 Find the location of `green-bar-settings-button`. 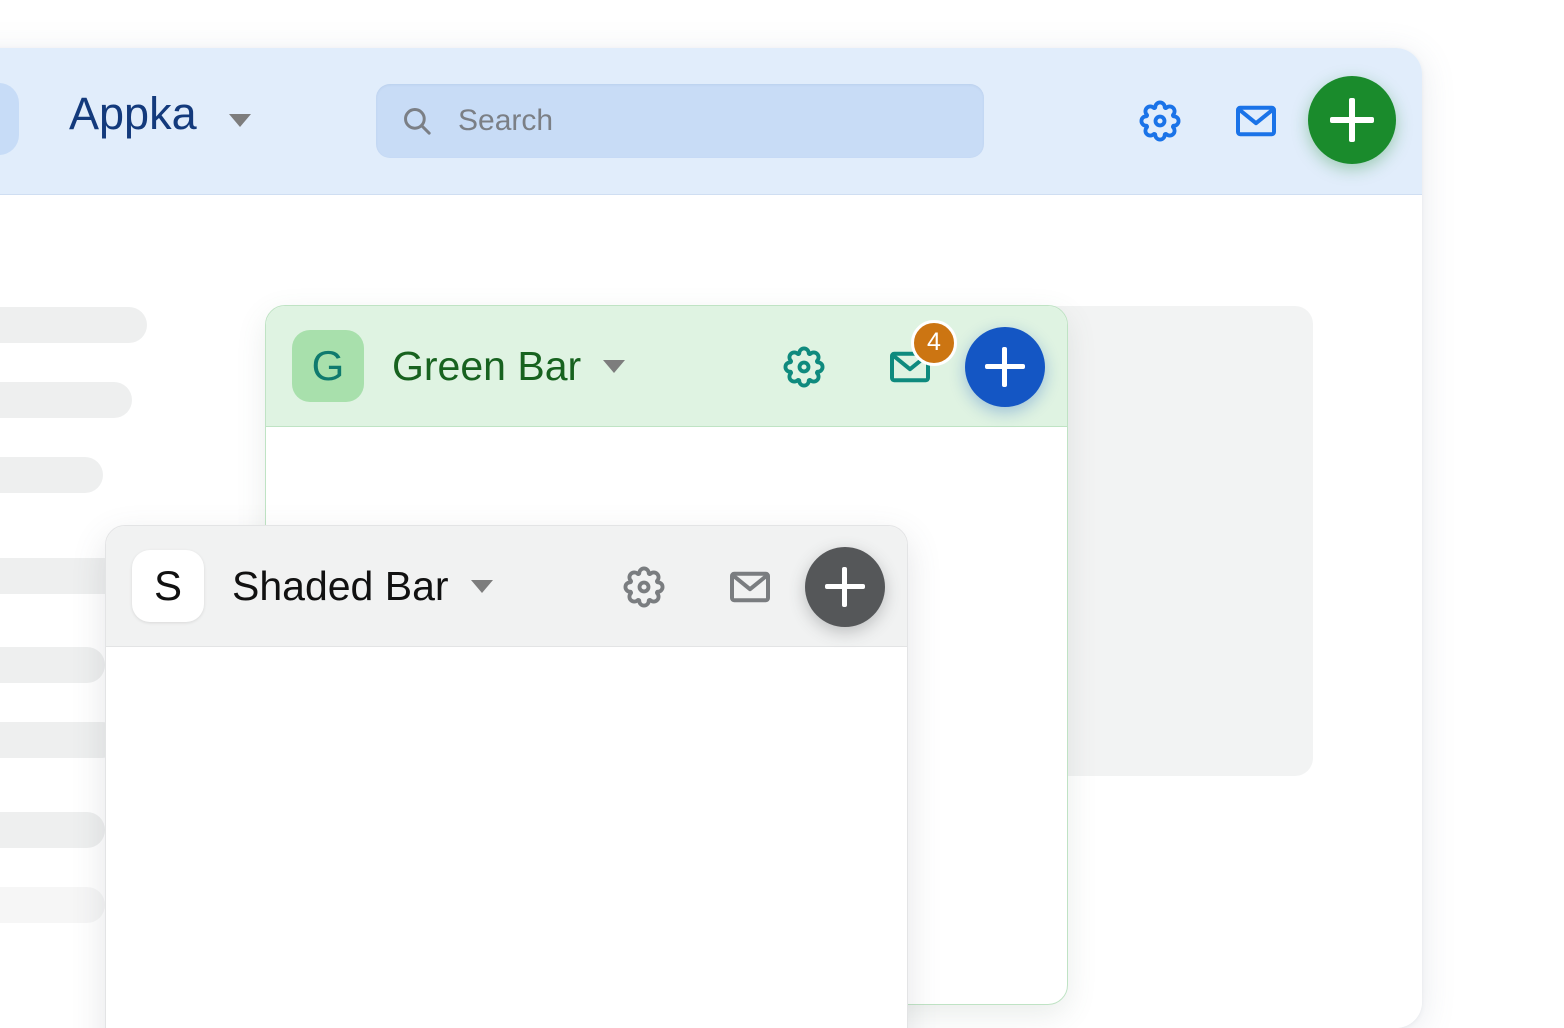

green-bar-settings-button is located at coordinates (804, 367).